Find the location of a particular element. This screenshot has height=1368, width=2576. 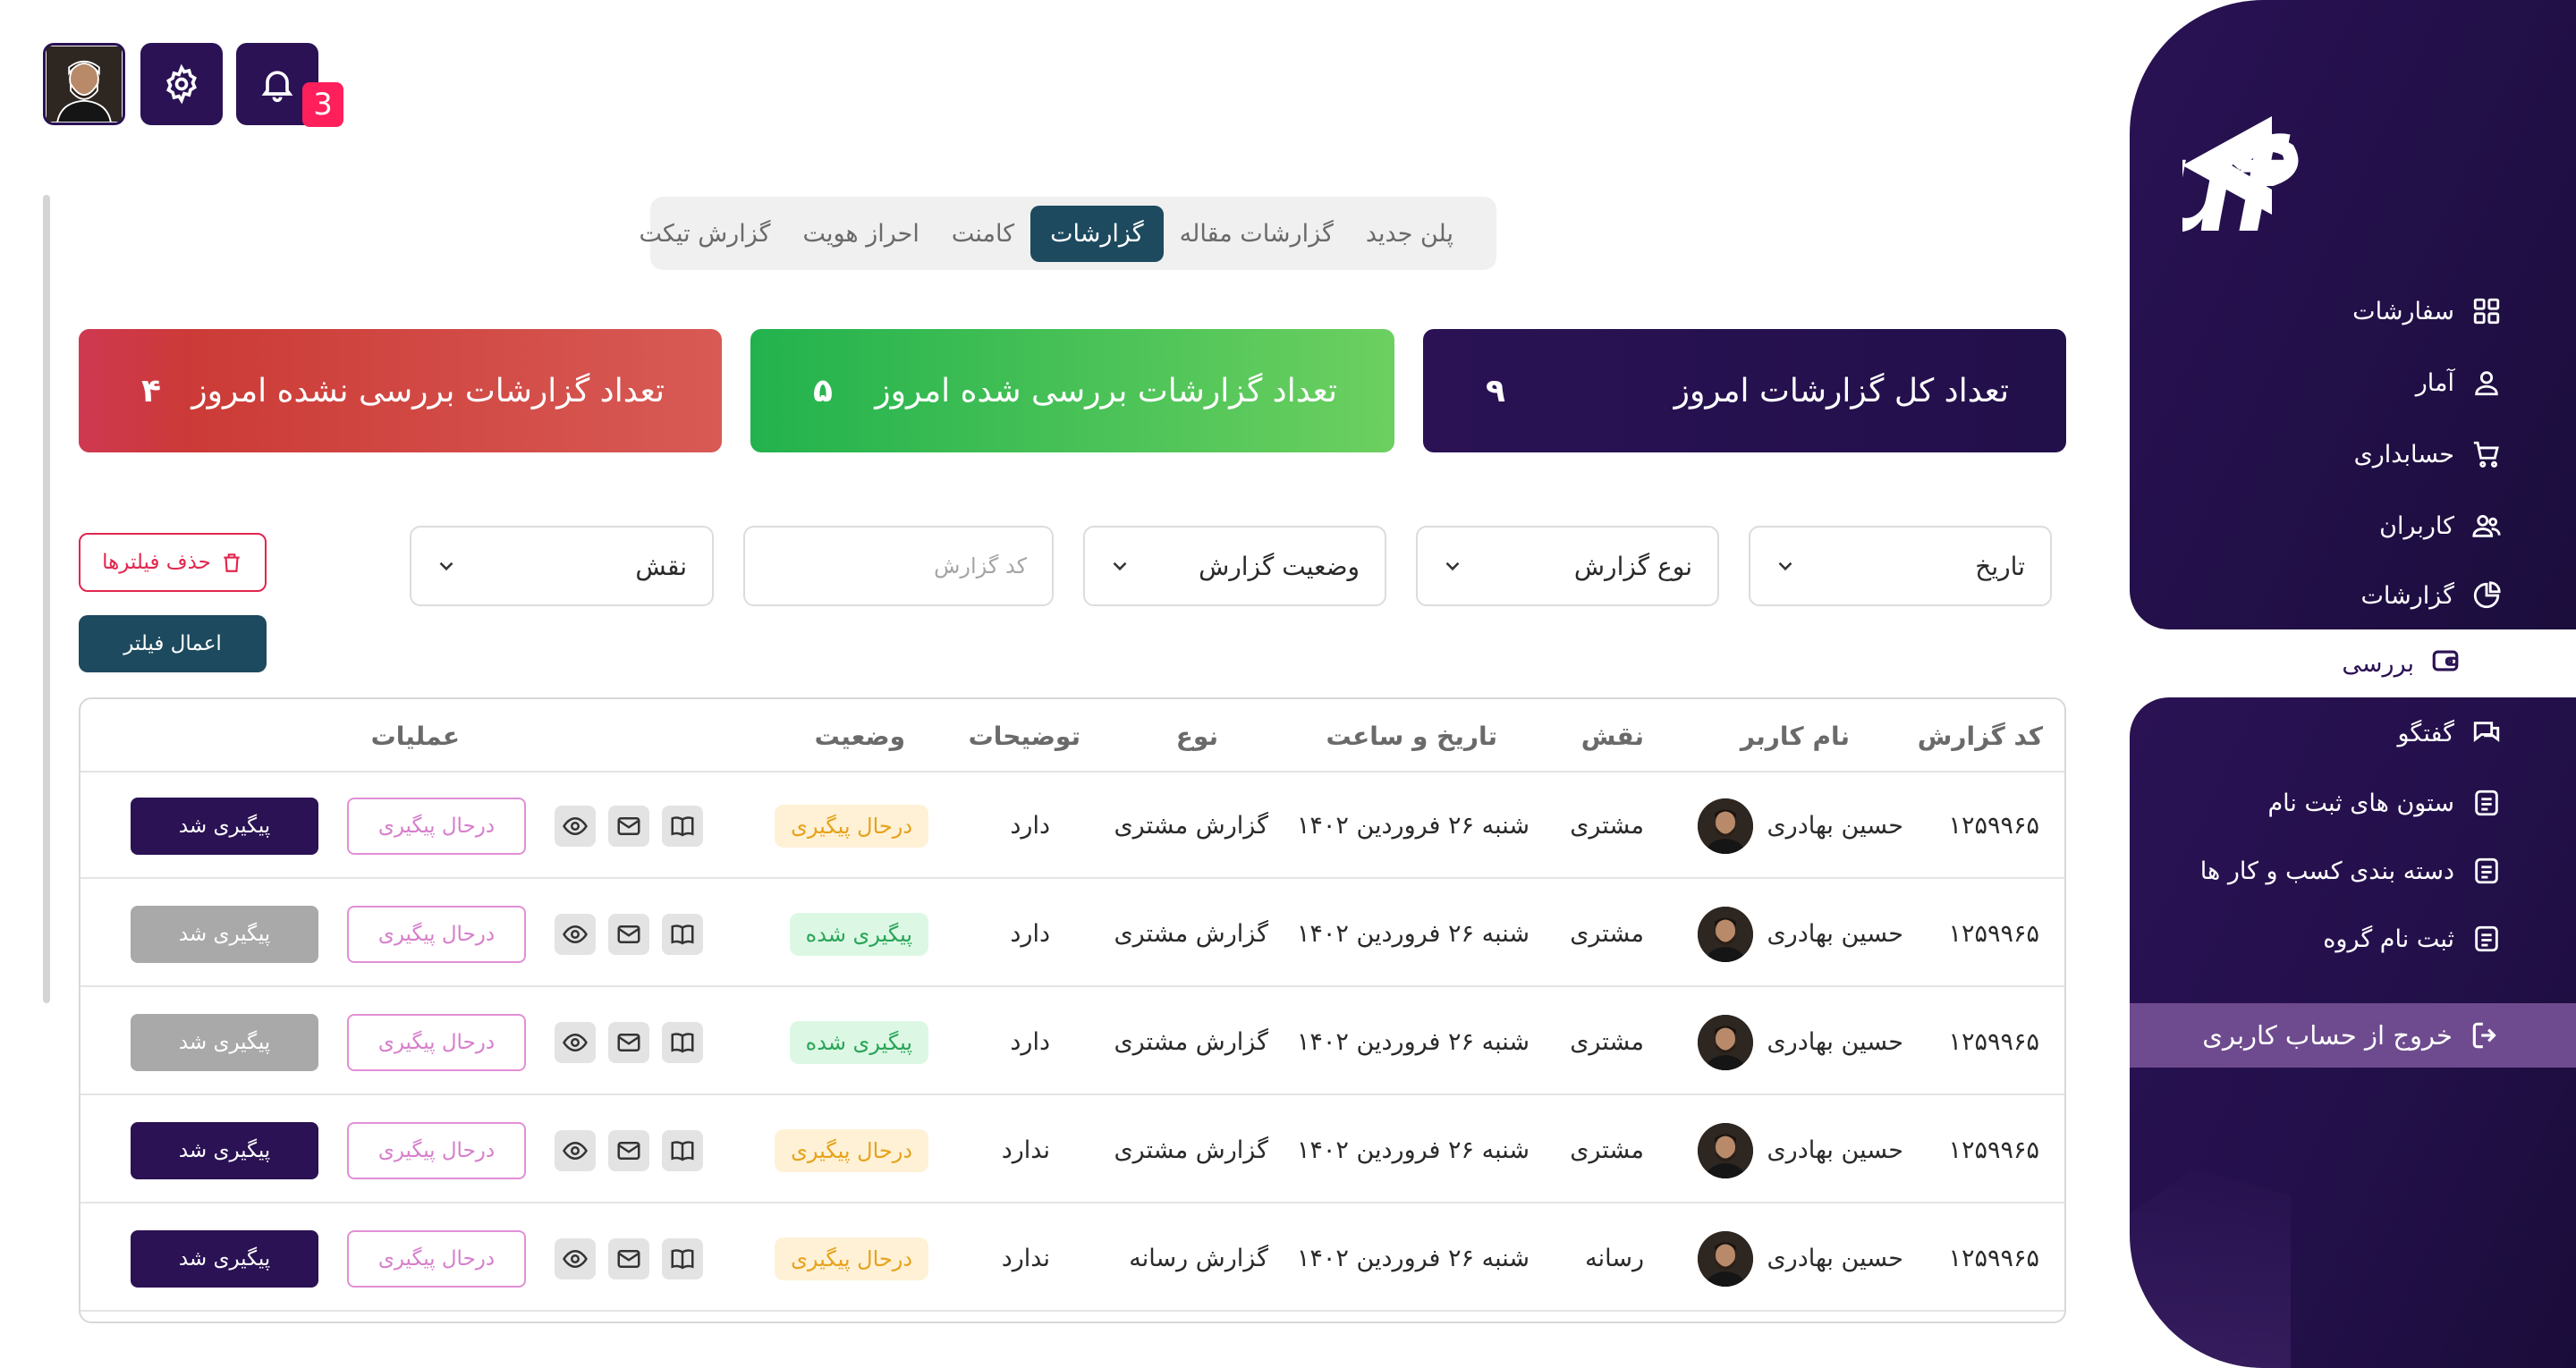

header-desc: توضیحات is located at coordinates (1024, 736).